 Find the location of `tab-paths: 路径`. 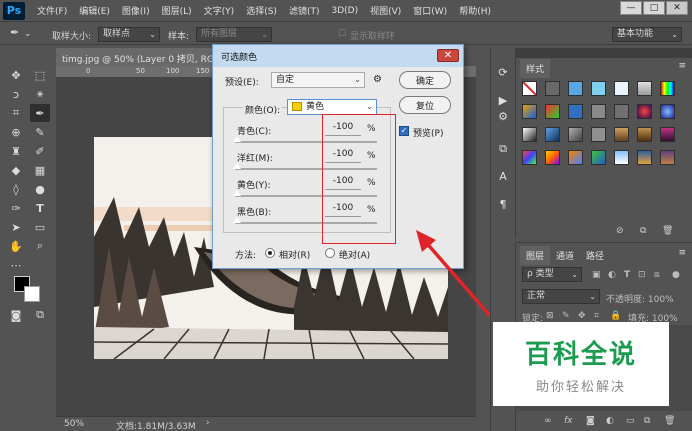

tab-paths: 路径 is located at coordinates (595, 255).